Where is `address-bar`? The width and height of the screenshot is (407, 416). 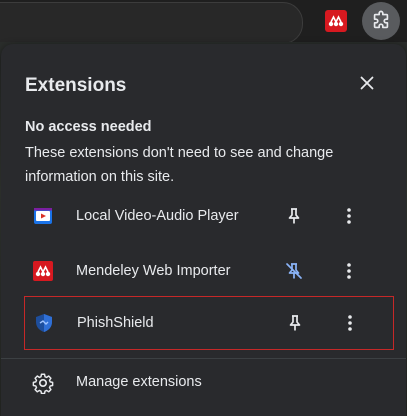
address-bar is located at coordinates (151, 23).